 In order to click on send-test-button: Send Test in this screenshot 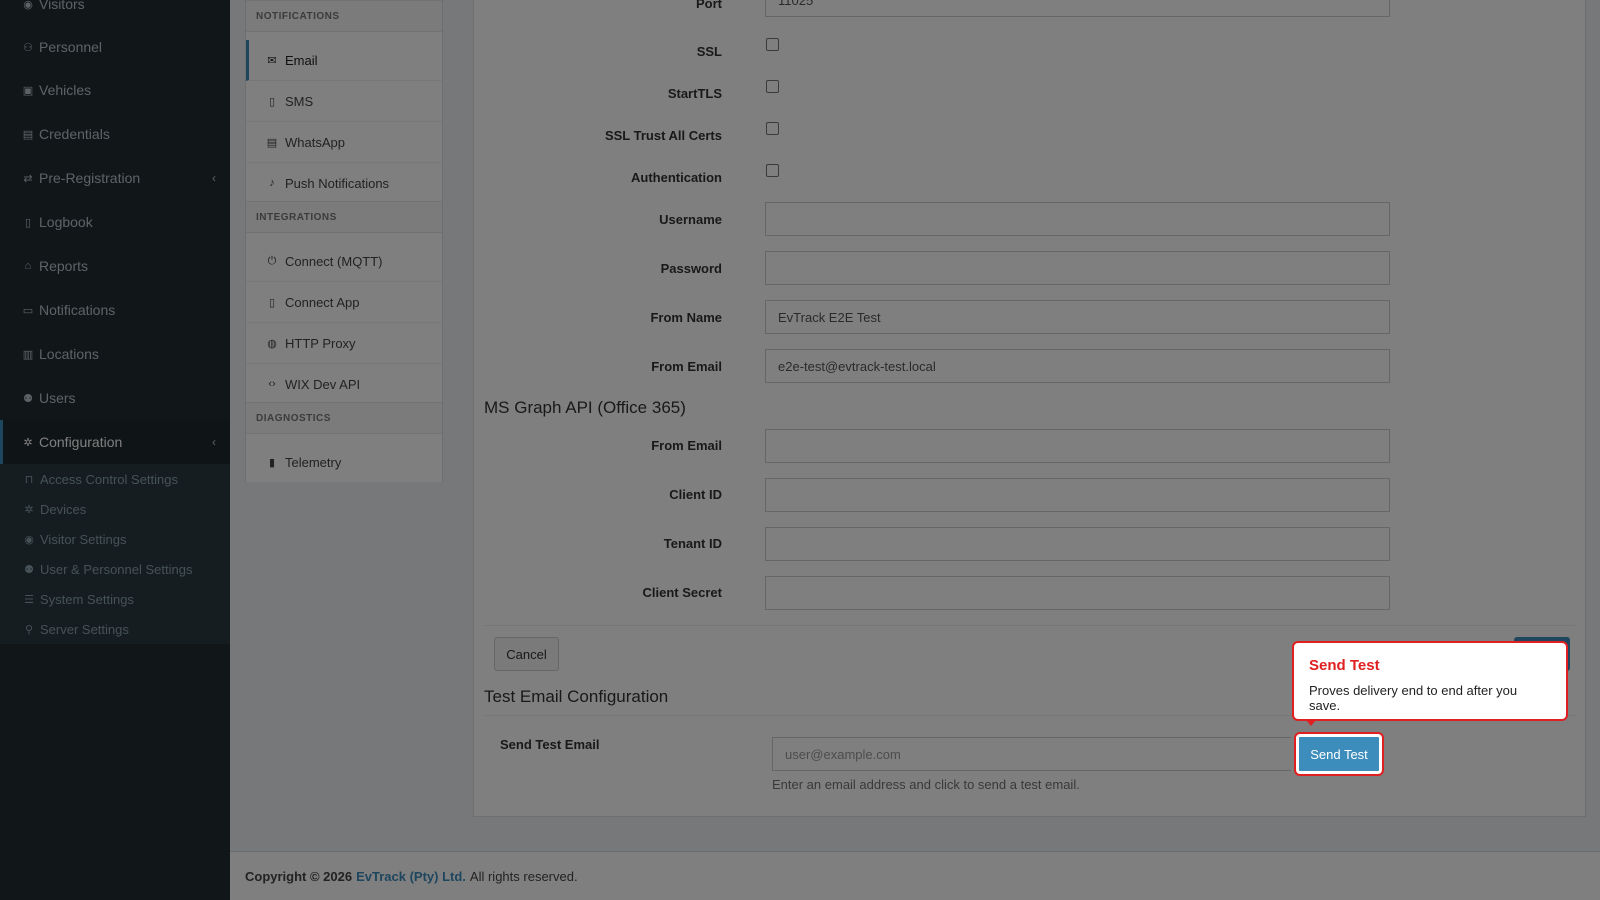, I will do `click(1339, 754)`.